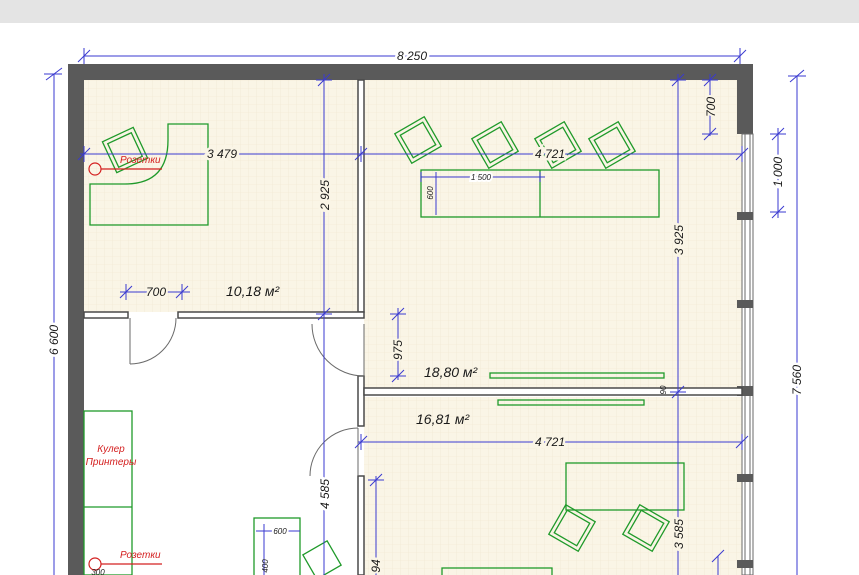 This screenshot has width=859, height=575. What do you see at coordinates (156, 292) in the screenshot?
I see `dim-door-700: 700` at bounding box center [156, 292].